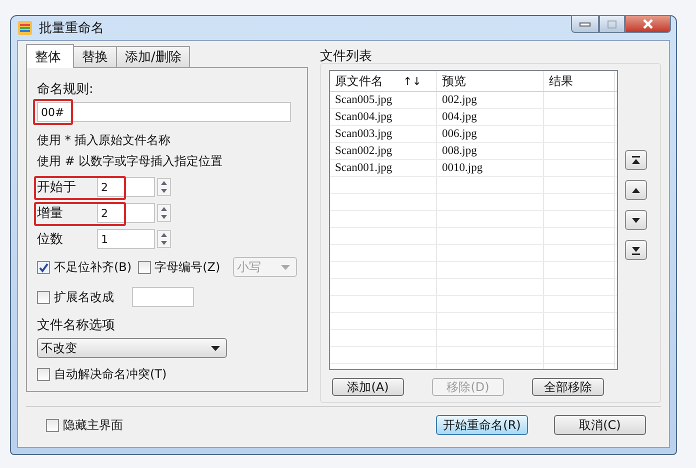 The height and width of the screenshot is (468, 696). I want to click on hint-text: 使用 * 插入原始文件名称, so click(104, 140).